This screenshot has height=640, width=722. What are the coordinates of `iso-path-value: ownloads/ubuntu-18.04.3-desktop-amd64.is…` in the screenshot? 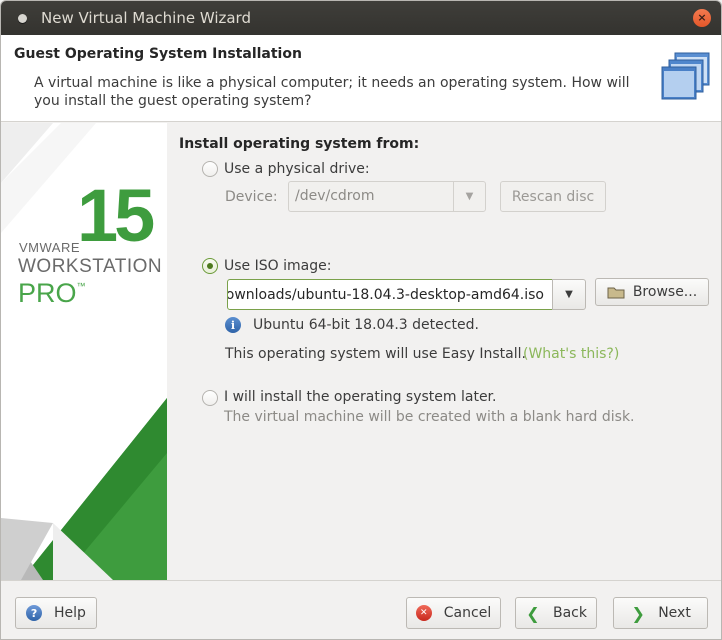 It's located at (385, 295).